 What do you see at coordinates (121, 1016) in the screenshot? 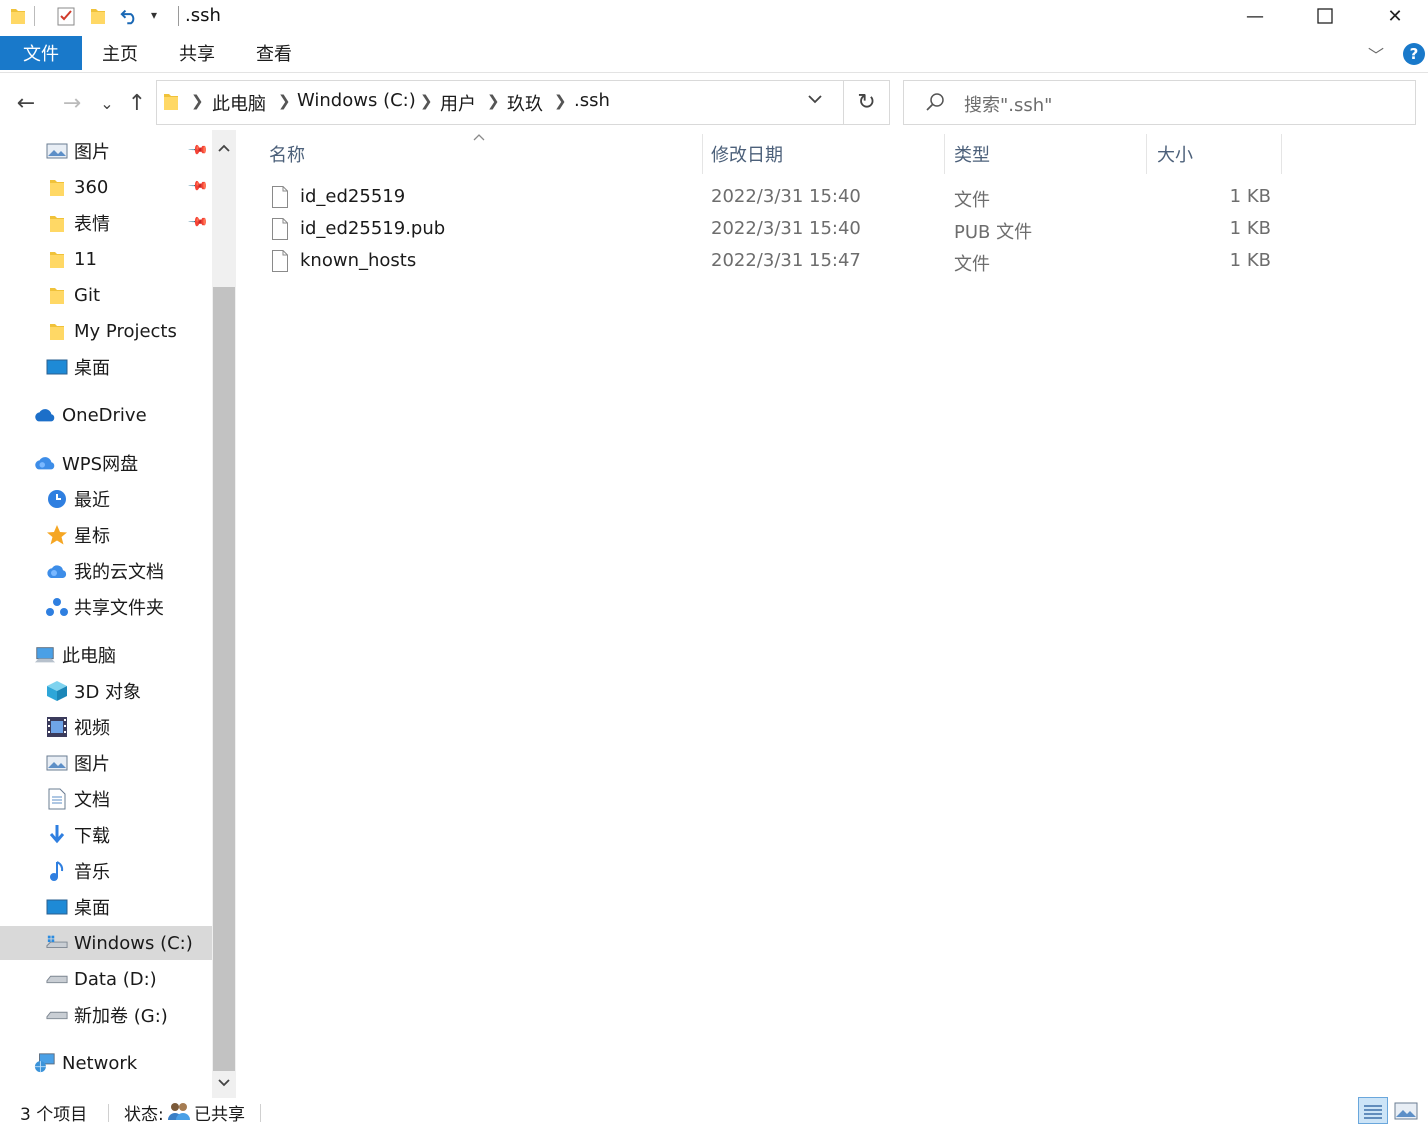
I see `sidebar-item-label: 新加卷 (G:)` at bounding box center [121, 1016].